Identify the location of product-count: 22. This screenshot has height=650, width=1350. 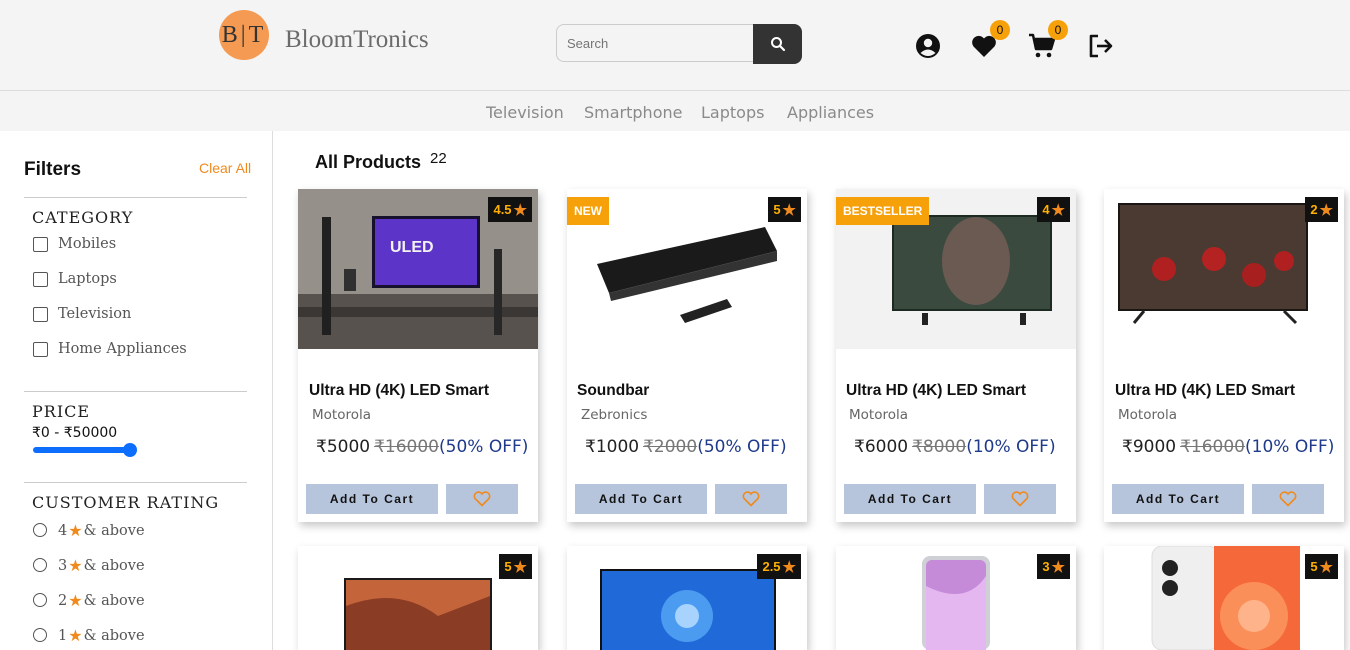
(438, 158).